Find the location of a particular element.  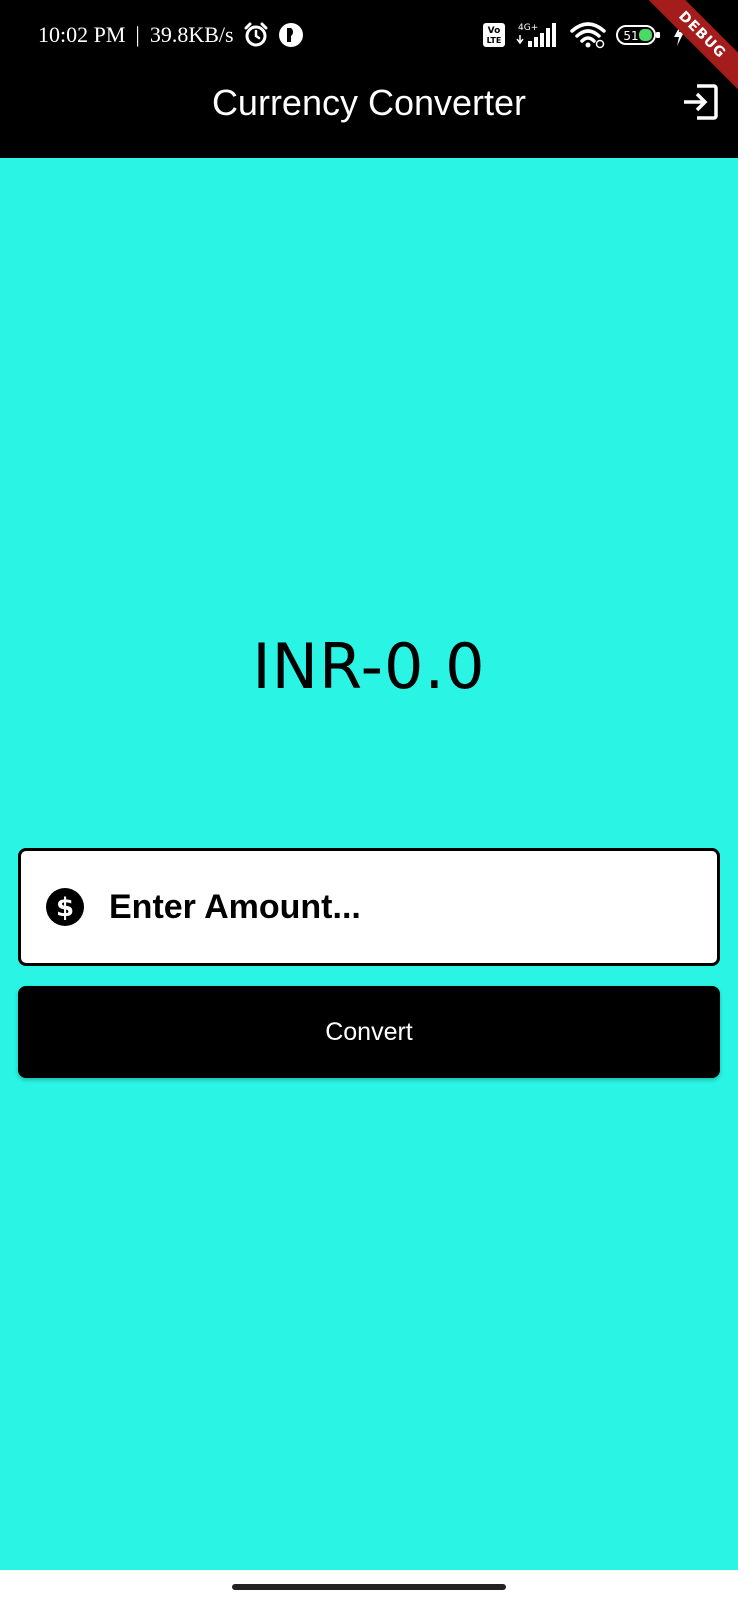

home-indicator is located at coordinates (369, 1587).